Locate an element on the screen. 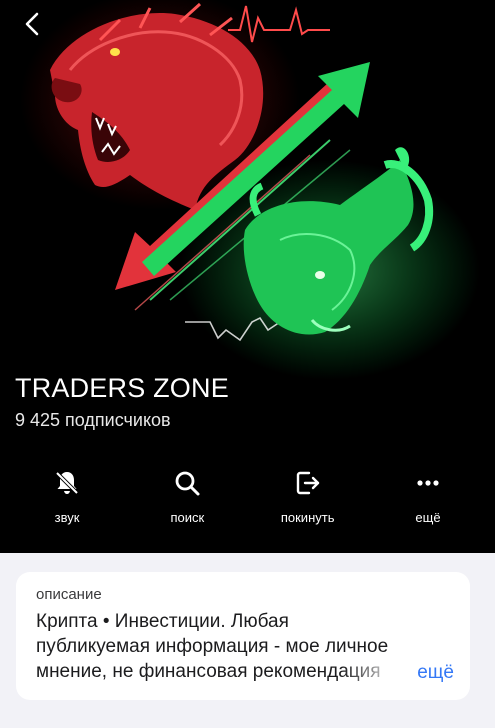  channel-name: TRADERS ZONE is located at coordinates (122, 388).